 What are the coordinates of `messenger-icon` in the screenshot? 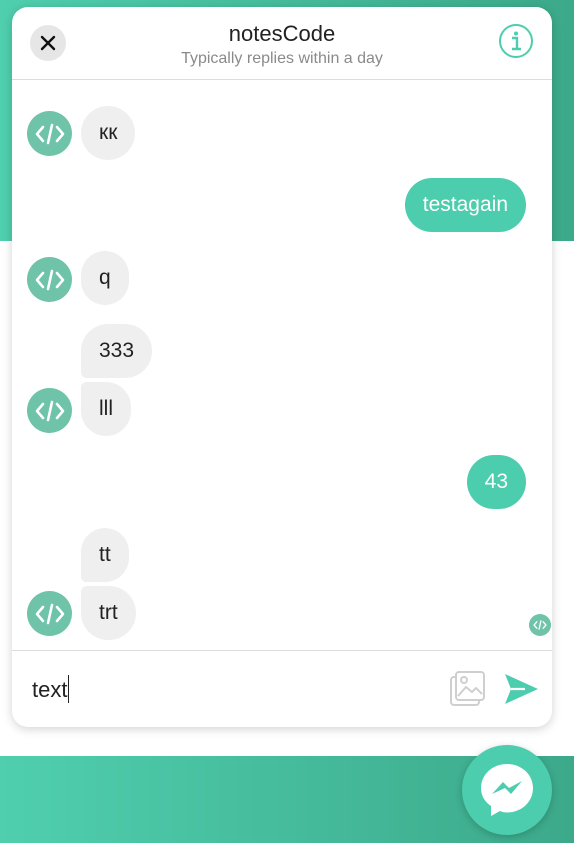 It's located at (507, 790).